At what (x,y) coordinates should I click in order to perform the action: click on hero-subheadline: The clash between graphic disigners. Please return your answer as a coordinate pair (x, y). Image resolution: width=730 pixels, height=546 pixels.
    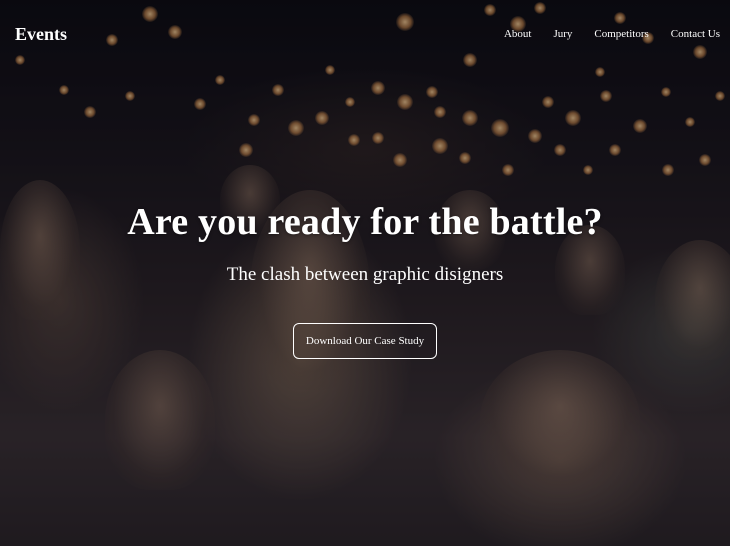
    Looking at the image, I should click on (365, 274).